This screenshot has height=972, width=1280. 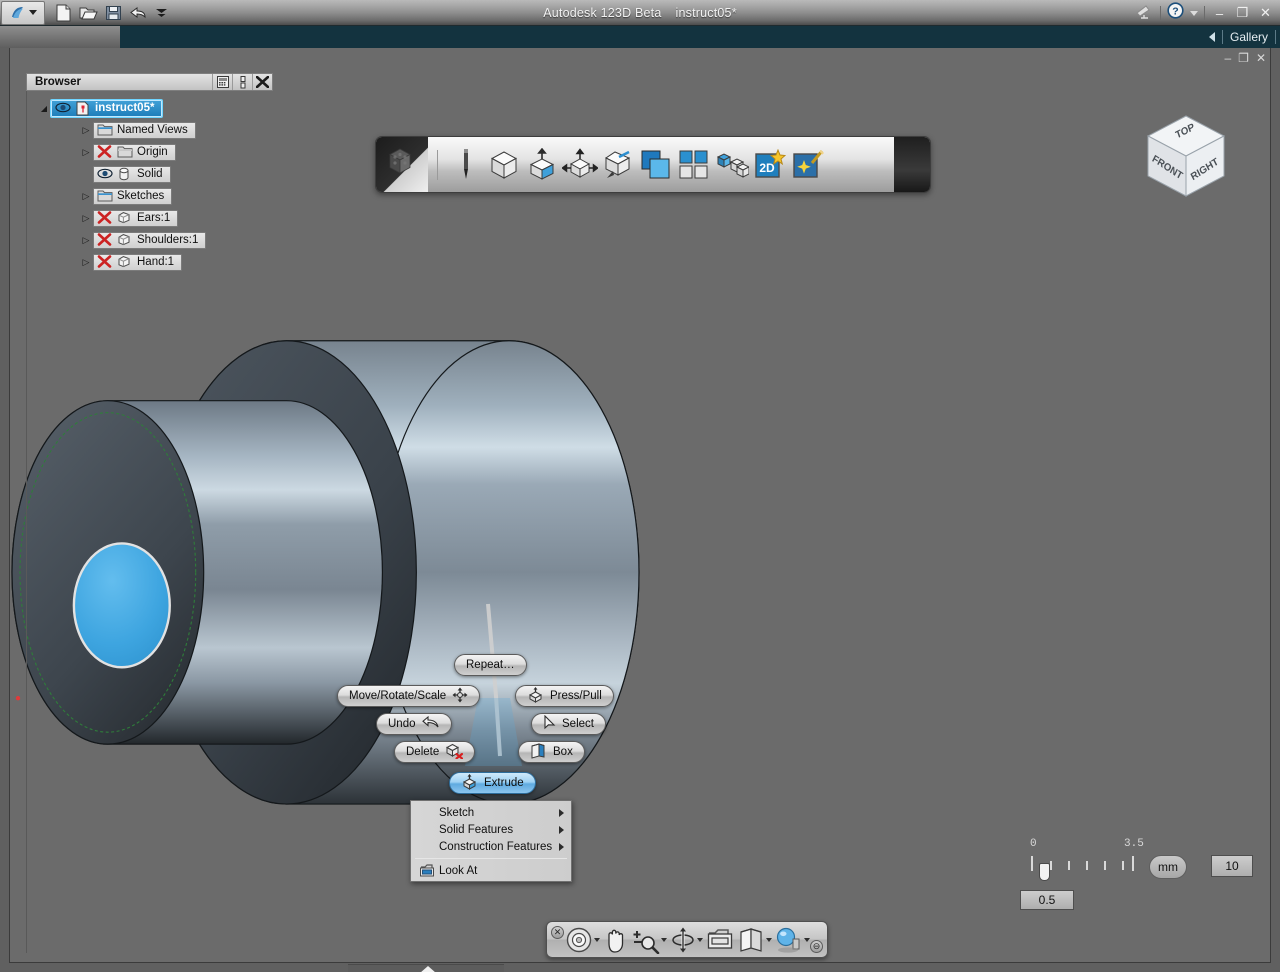 I want to click on marking-menu-item-select: Select, so click(x=568, y=724).